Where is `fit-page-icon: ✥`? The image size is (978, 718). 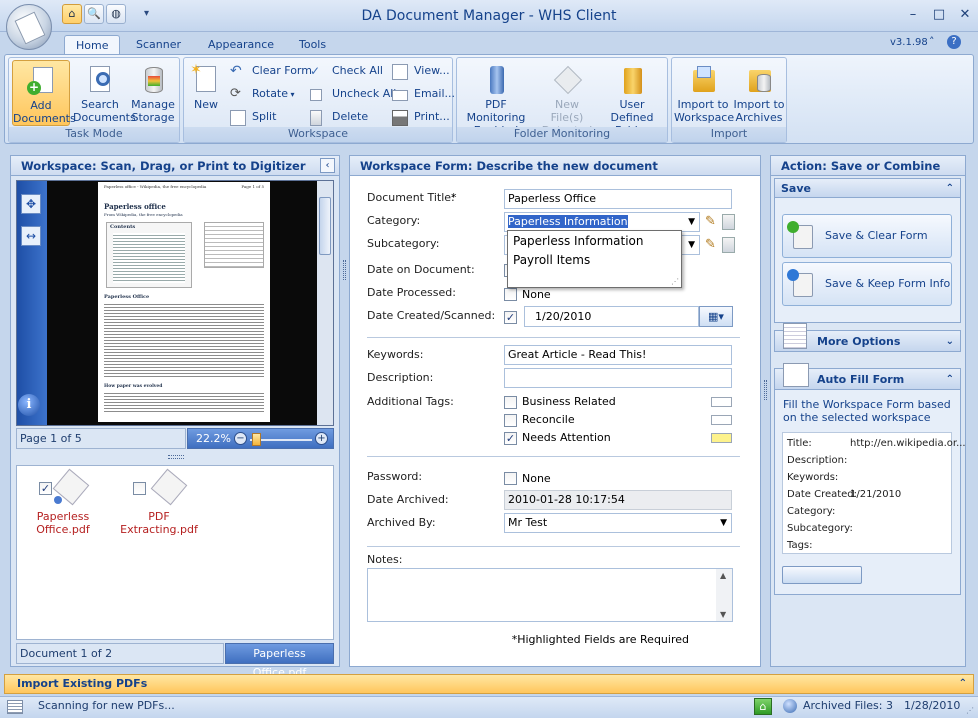
fit-page-icon: ✥ is located at coordinates (31, 204).